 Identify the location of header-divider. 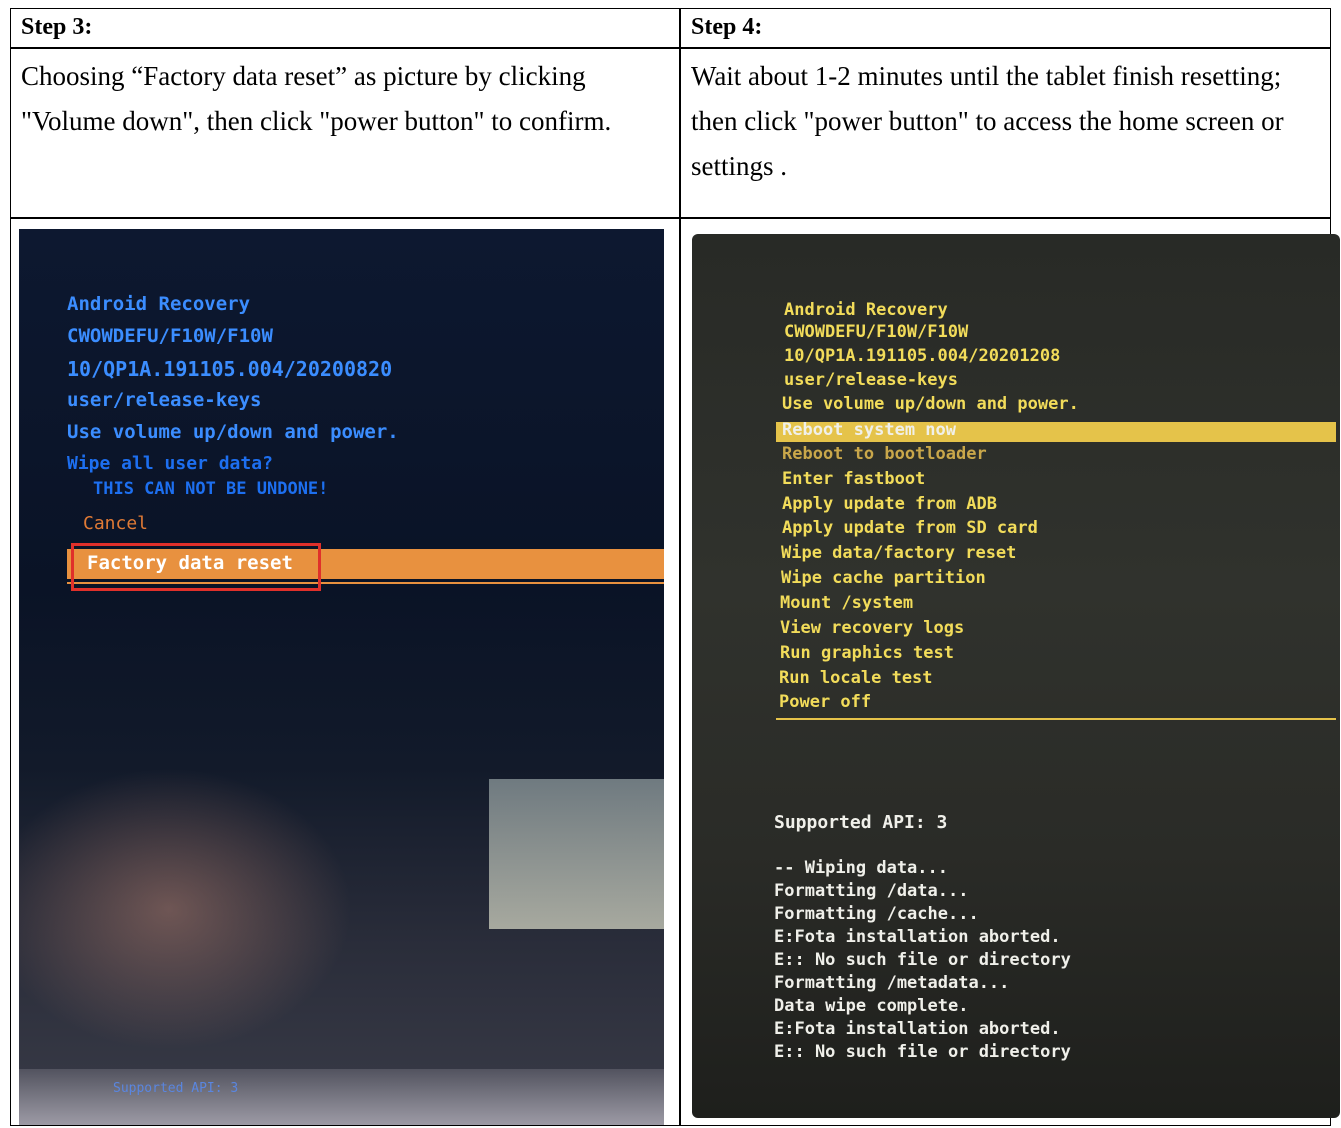
(670, 48).